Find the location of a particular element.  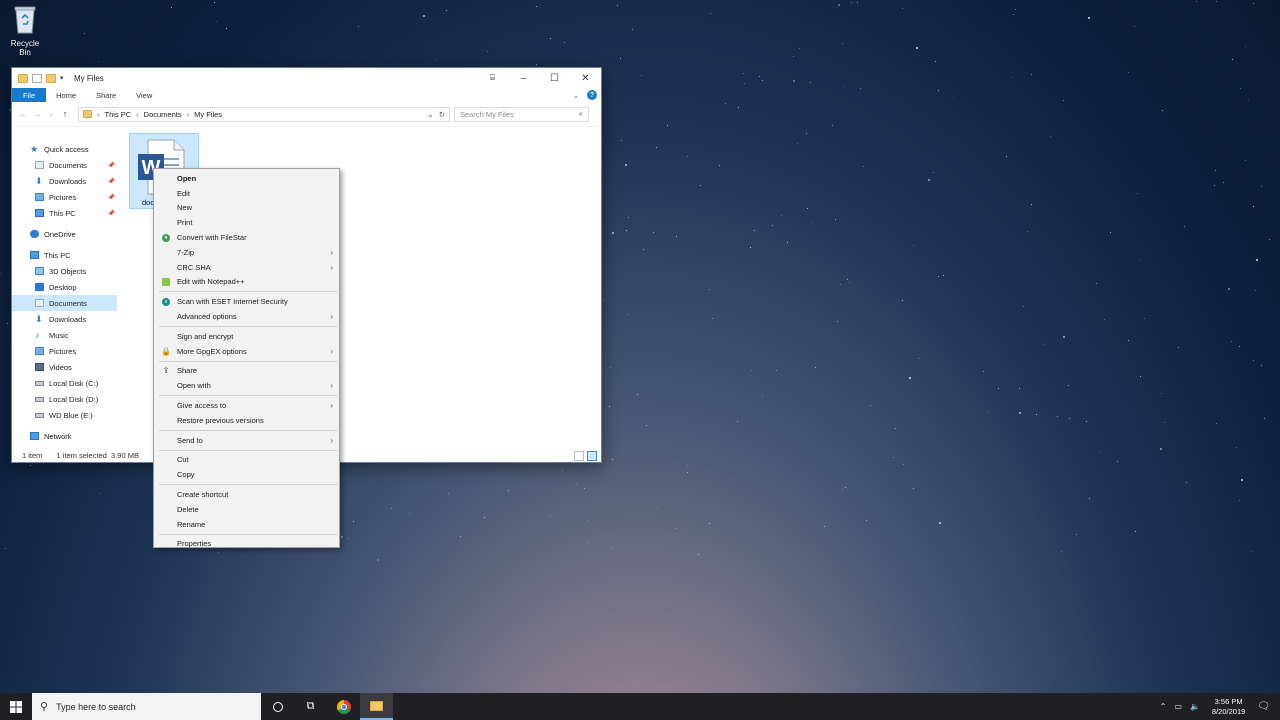

menu-give-access: Give access to › is located at coordinates (246, 405).